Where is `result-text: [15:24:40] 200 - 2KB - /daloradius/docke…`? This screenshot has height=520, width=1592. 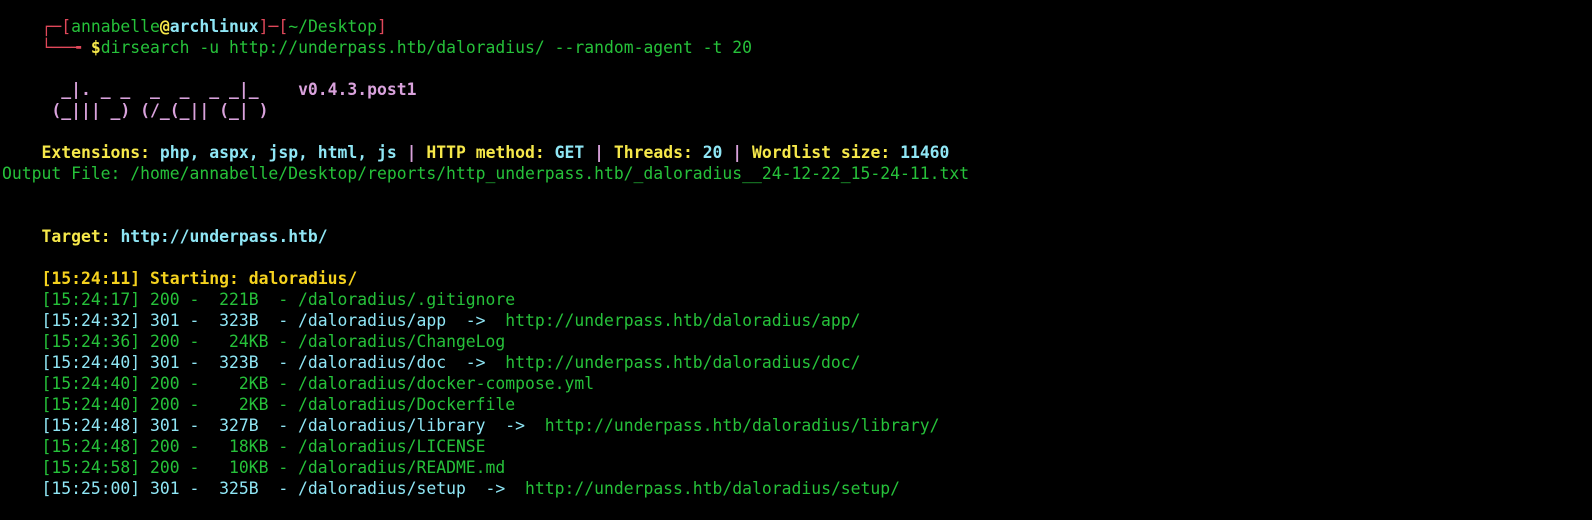 result-text: [15:24:40] 200 - 2KB - /daloradius/docke… is located at coordinates (318, 383).